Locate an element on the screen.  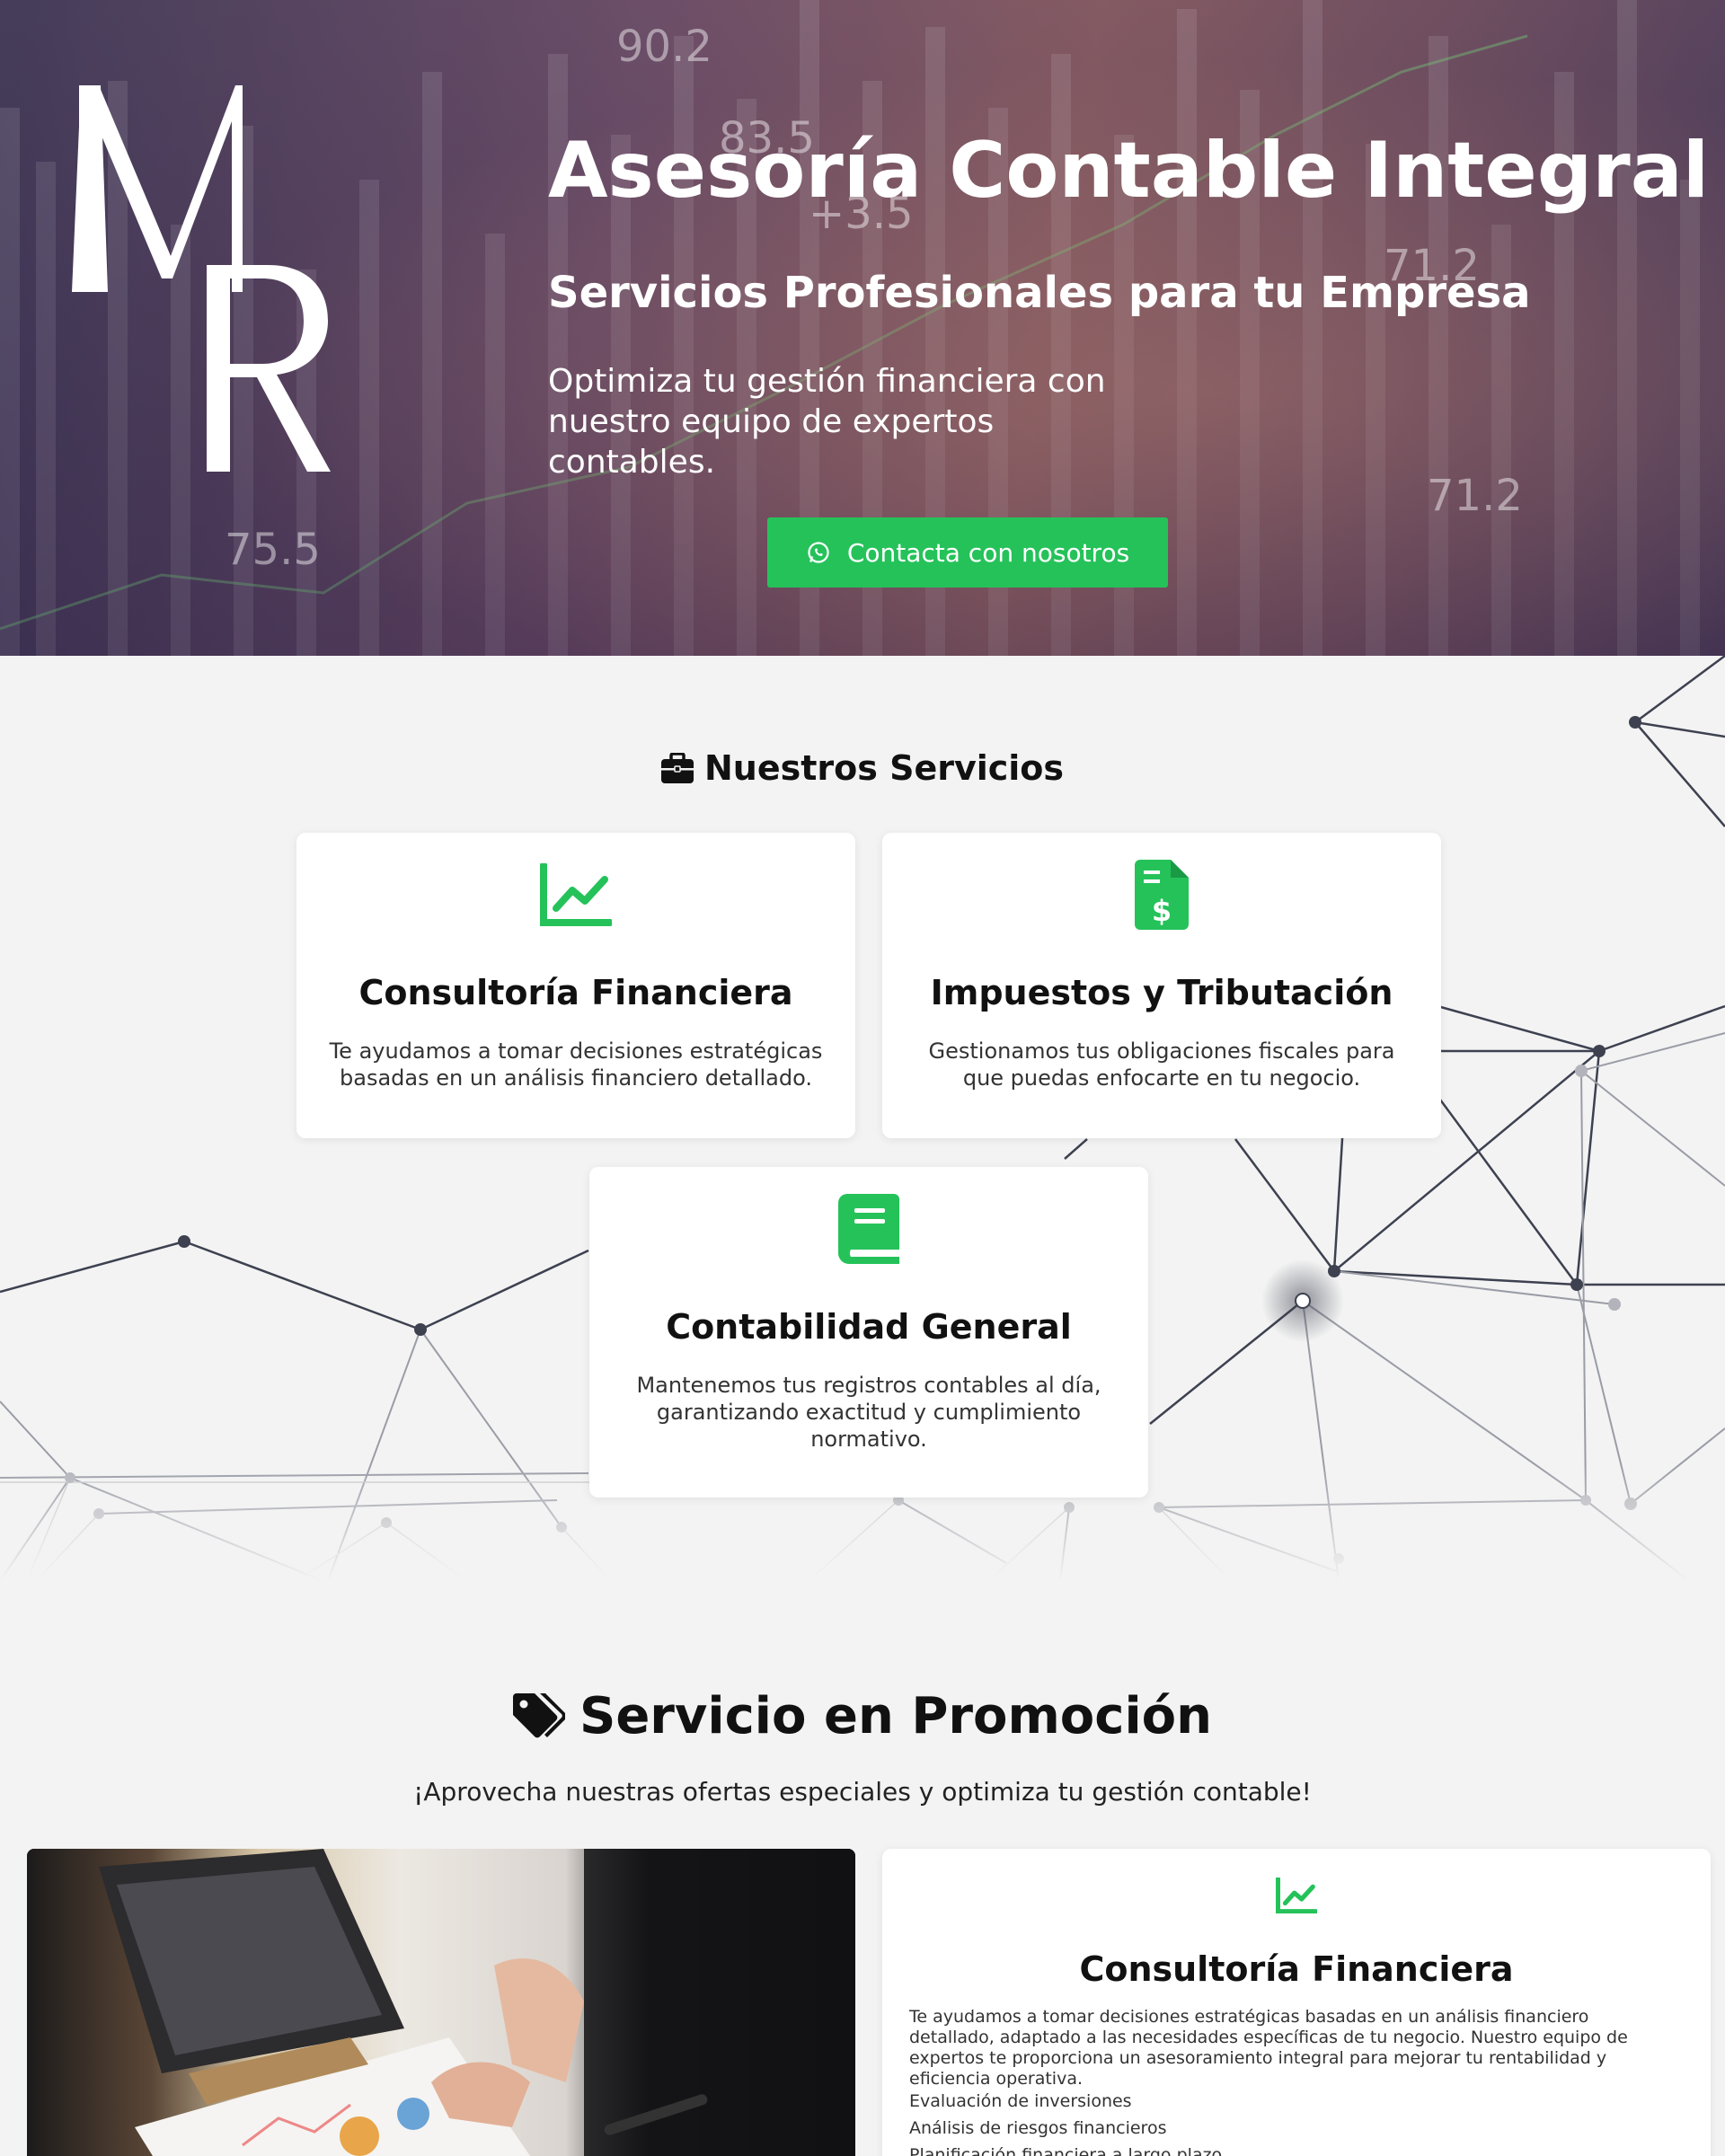
hero-title: Asesoría Contable Integral is located at coordinates (1129, 171).